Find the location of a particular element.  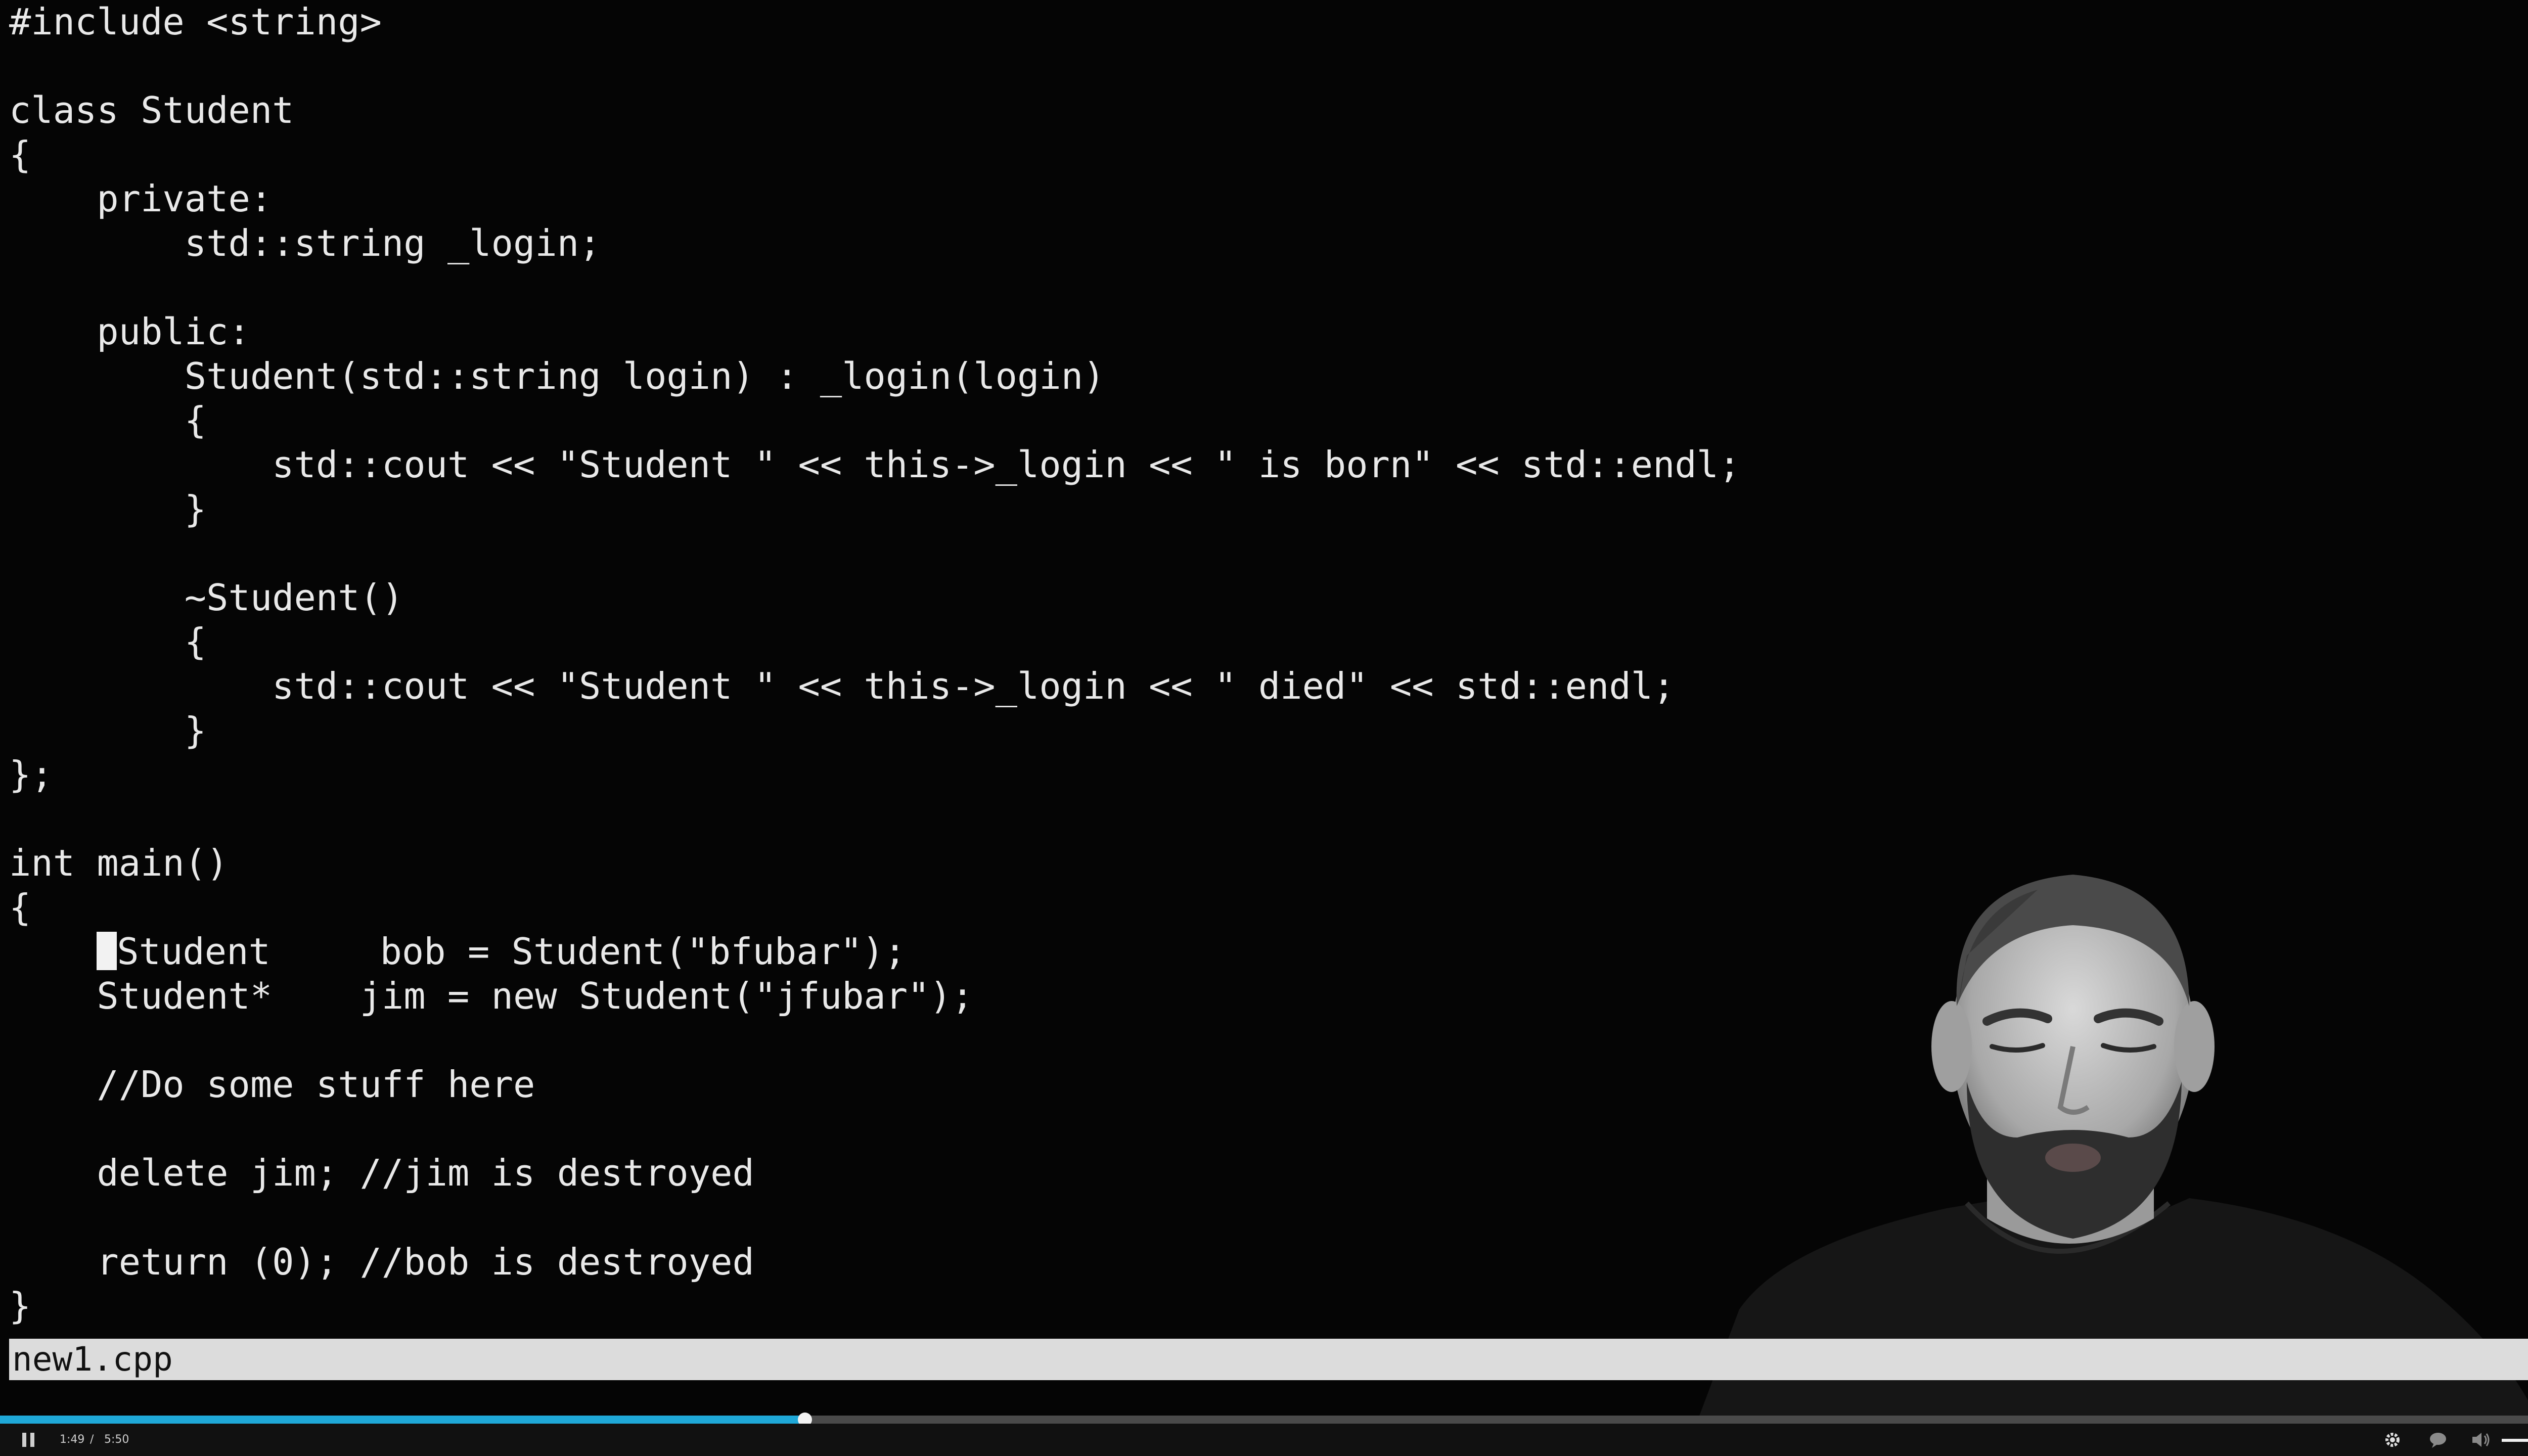

code-line: public: is located at coordinates (995, 332).